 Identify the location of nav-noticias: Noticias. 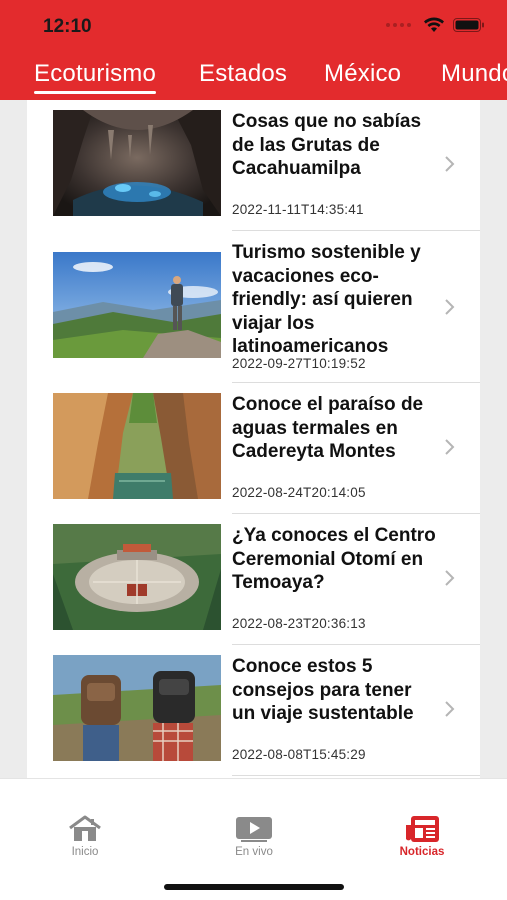
(422, 836).